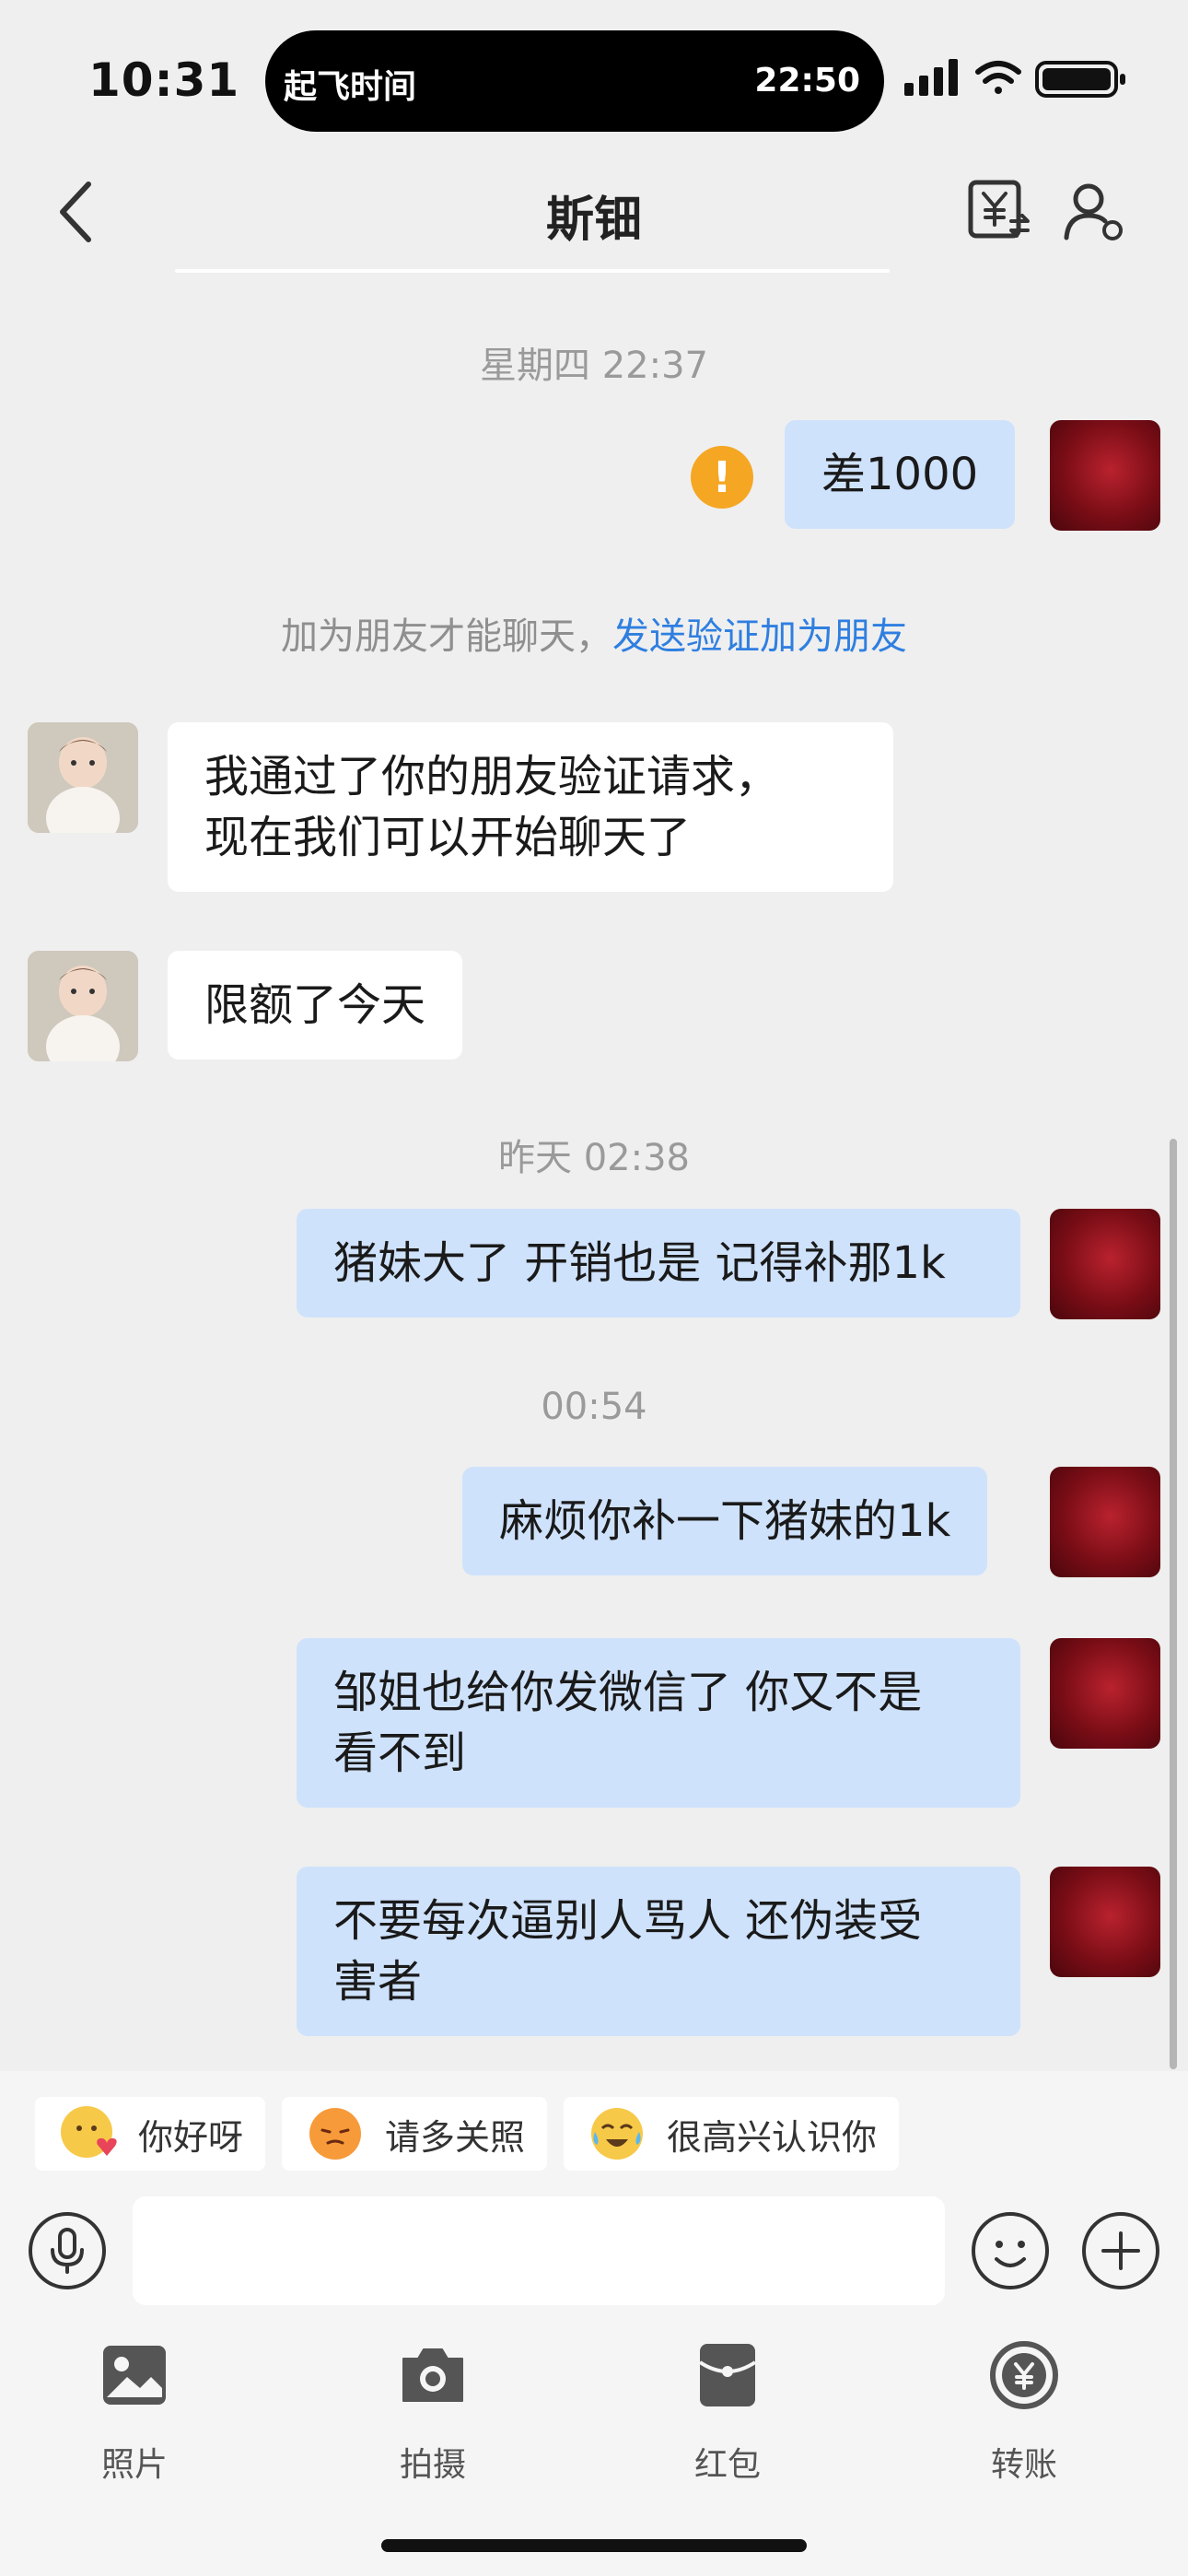 Image resolution: width=1188 pixels, height=2576 pixels. I want to click on transfer-button: 转账, so click(1024, 2413).